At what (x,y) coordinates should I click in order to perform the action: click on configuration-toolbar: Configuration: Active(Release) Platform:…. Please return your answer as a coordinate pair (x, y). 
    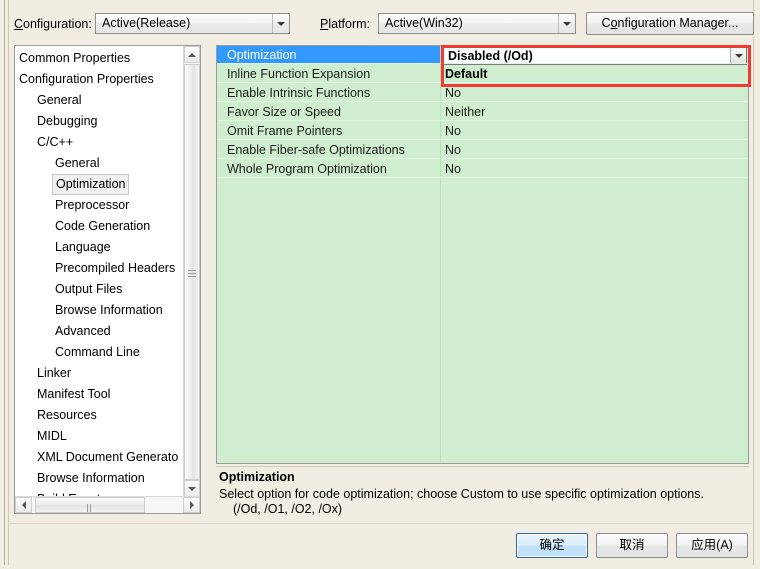
    Looking at the image, I should click on (382, 25).